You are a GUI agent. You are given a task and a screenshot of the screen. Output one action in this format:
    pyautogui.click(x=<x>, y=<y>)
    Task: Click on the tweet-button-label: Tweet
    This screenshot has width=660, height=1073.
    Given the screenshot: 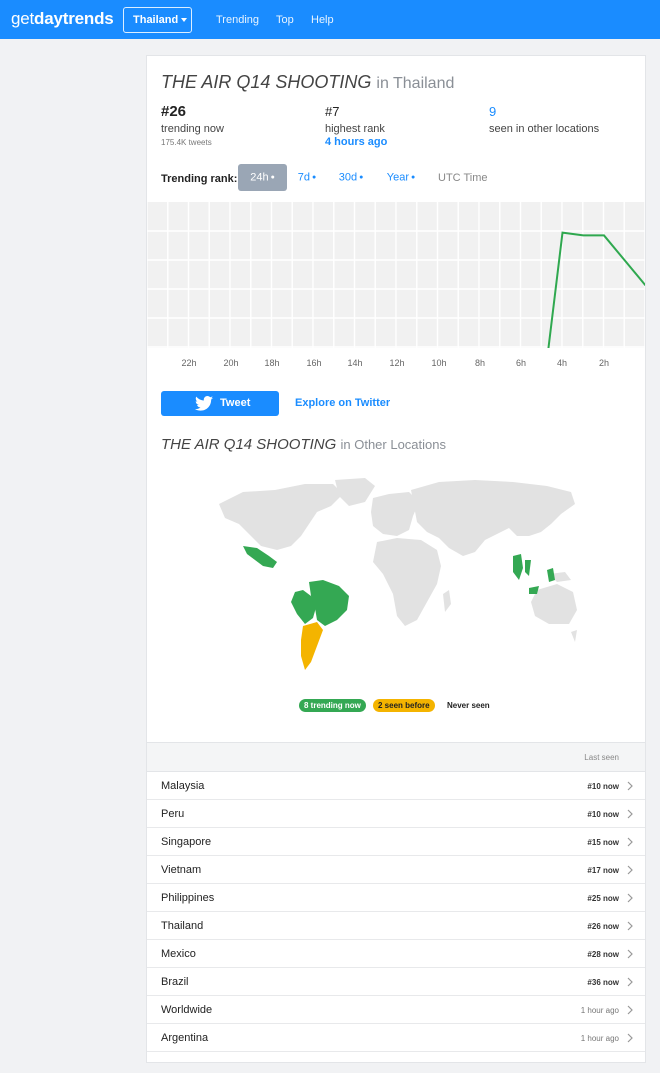 What is the action you would take?
    pyautogui.click(x=235, y=403)
    